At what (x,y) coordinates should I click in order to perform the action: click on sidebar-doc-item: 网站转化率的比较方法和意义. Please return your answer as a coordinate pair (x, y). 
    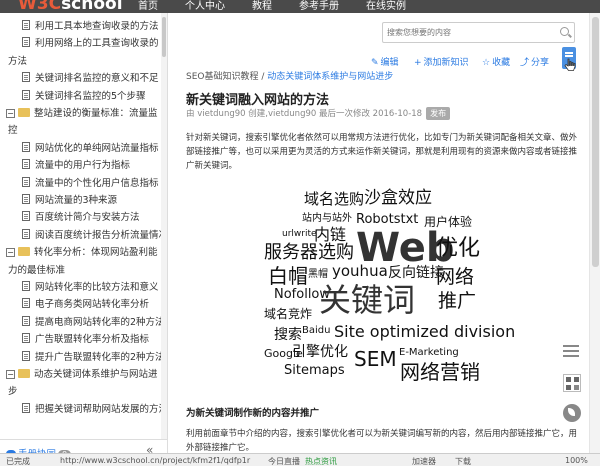
    Looking at the image, I should click on (90, 287).